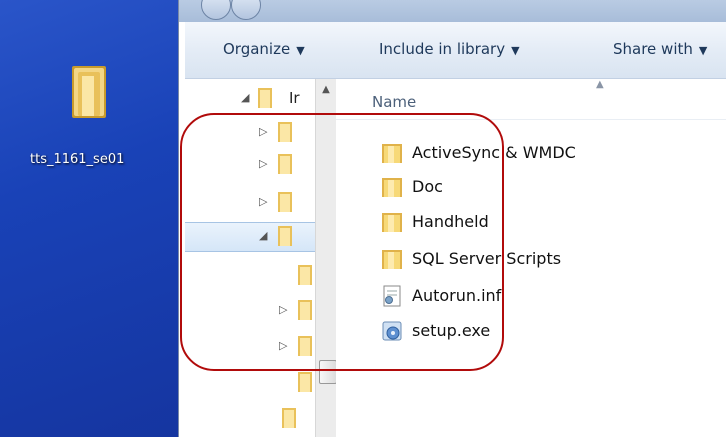 The height and width of the screenshot is (437, 726). What do you see at coordinates (427, 186) in the screenshot?
I see `file-name: Doc` at bounding box center [427, 186].